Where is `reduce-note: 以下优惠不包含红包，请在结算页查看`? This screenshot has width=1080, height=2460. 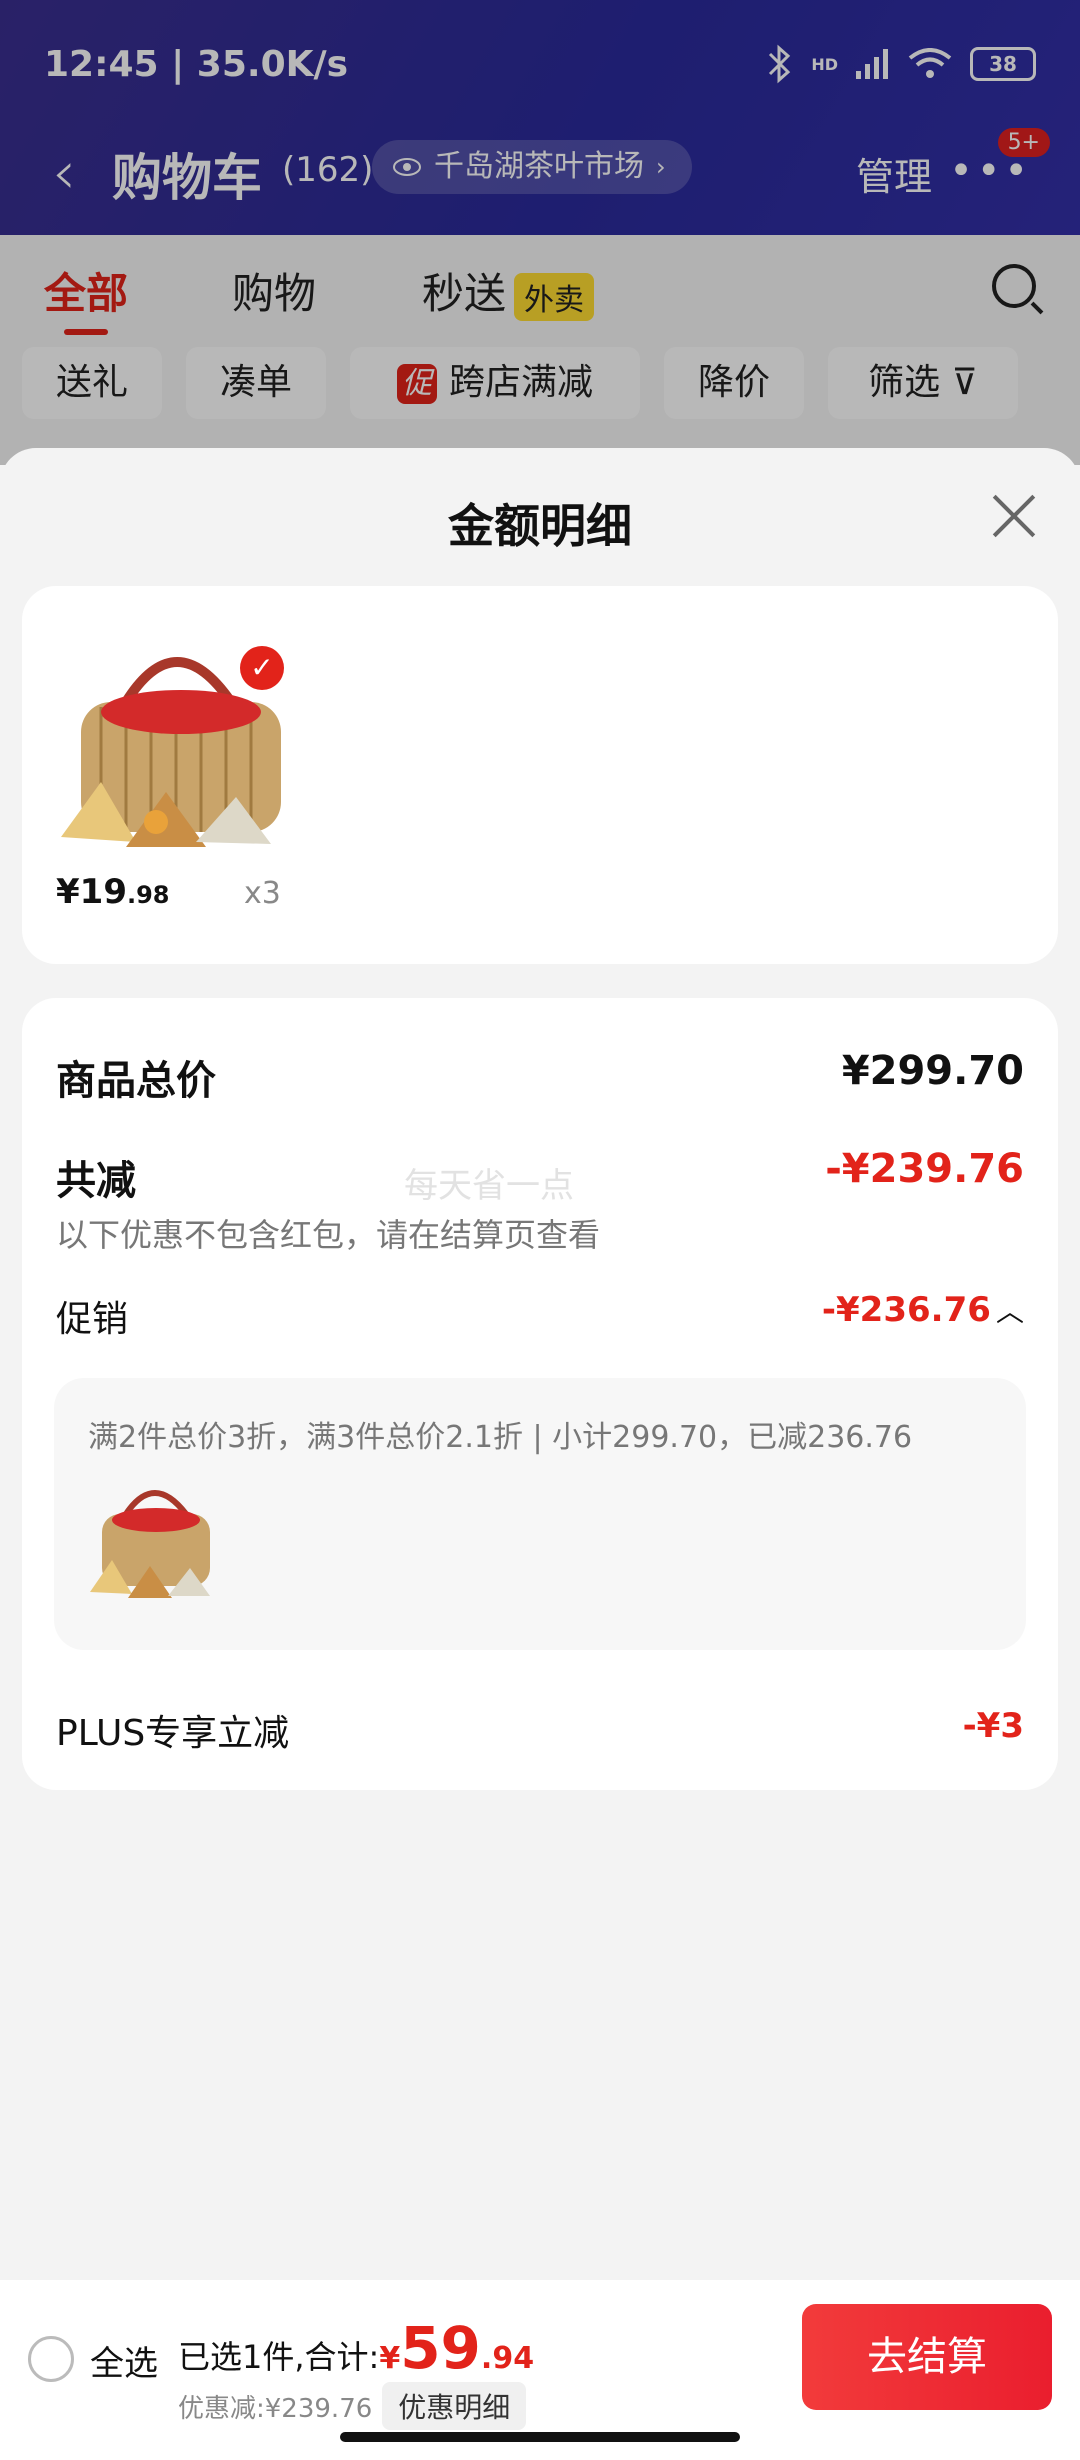 reduce-note: 以下优惠不包含红包，请在结算页查看 is located at coordinates (328, 1235).